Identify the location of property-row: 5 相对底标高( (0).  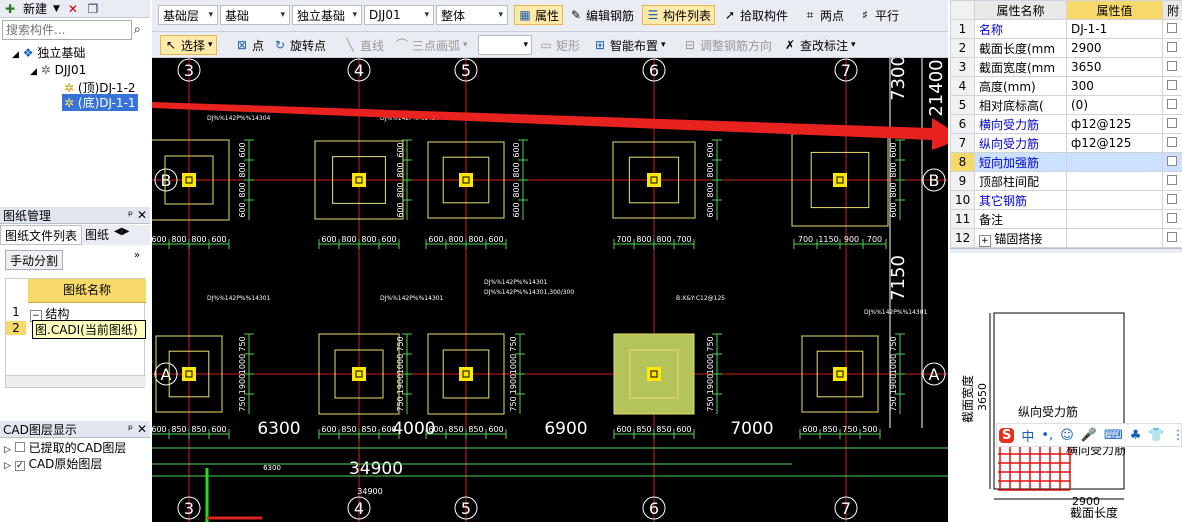
(1066, 105).